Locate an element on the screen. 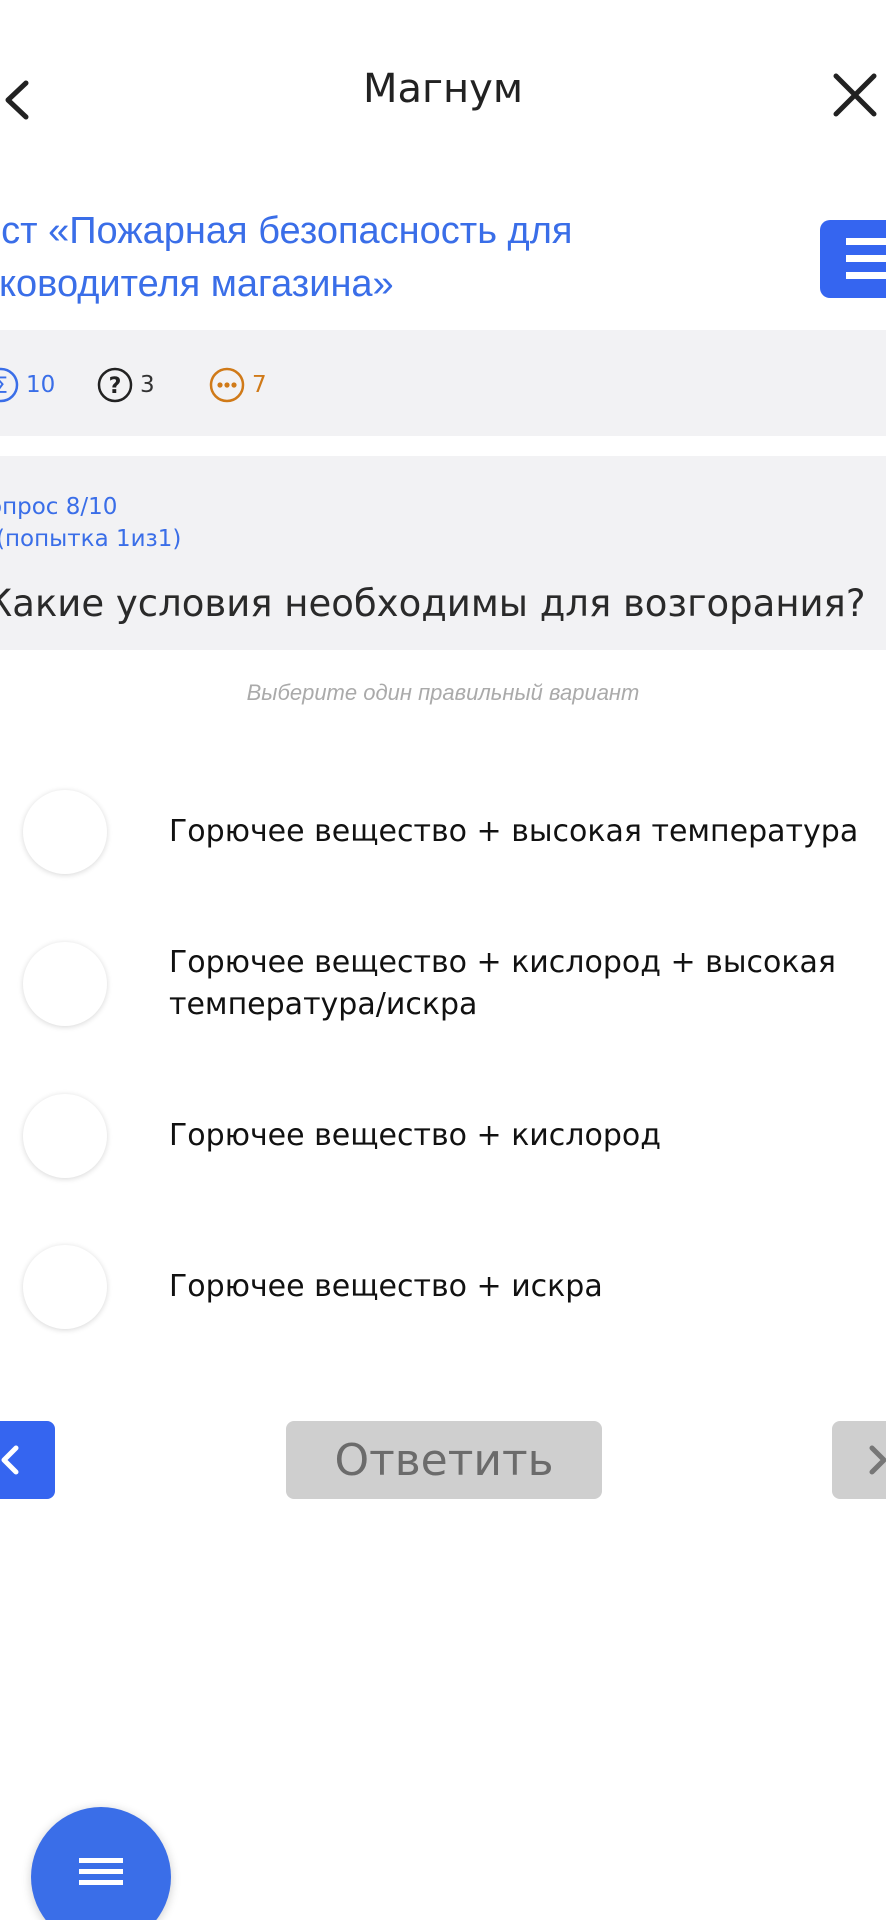 Image resolution: width=886 pixels, height=1920 pixels. answer-option-4: Горючее вещество + искра is located at coordinates (443, 1287).